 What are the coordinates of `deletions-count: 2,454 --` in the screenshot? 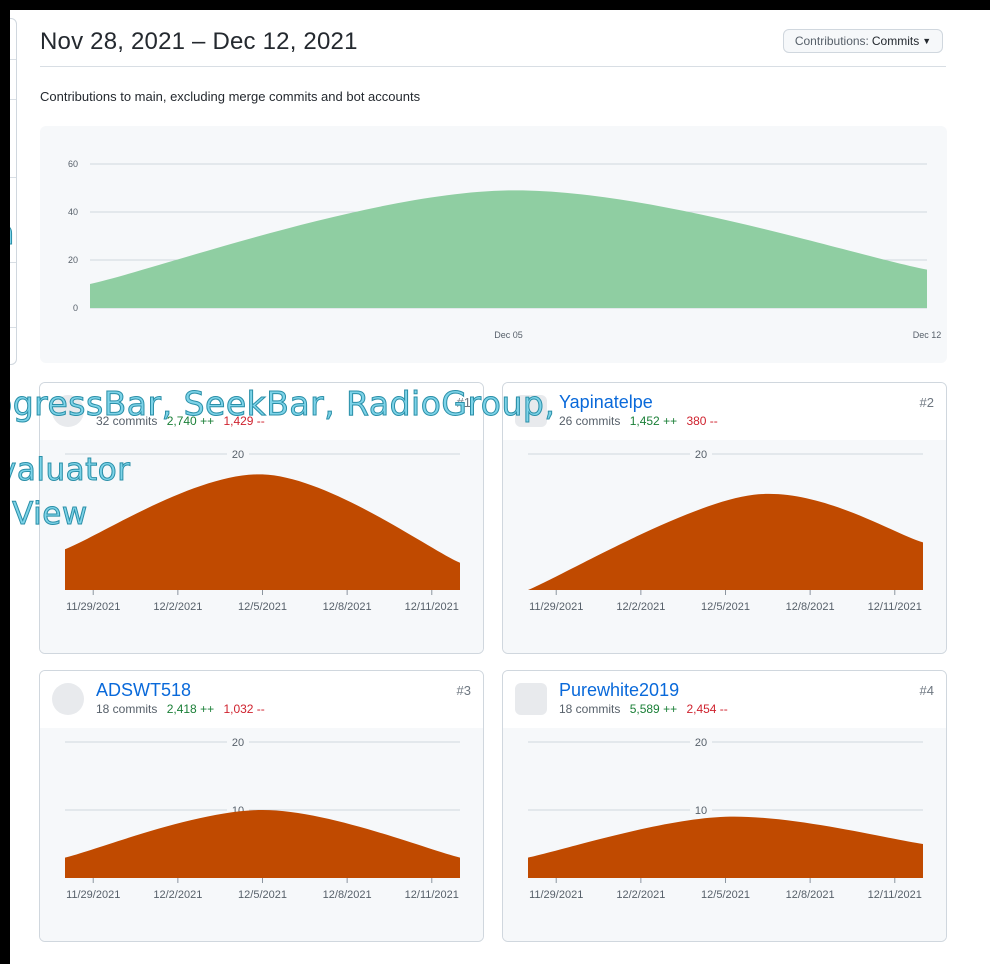 It's located at (707, 709).